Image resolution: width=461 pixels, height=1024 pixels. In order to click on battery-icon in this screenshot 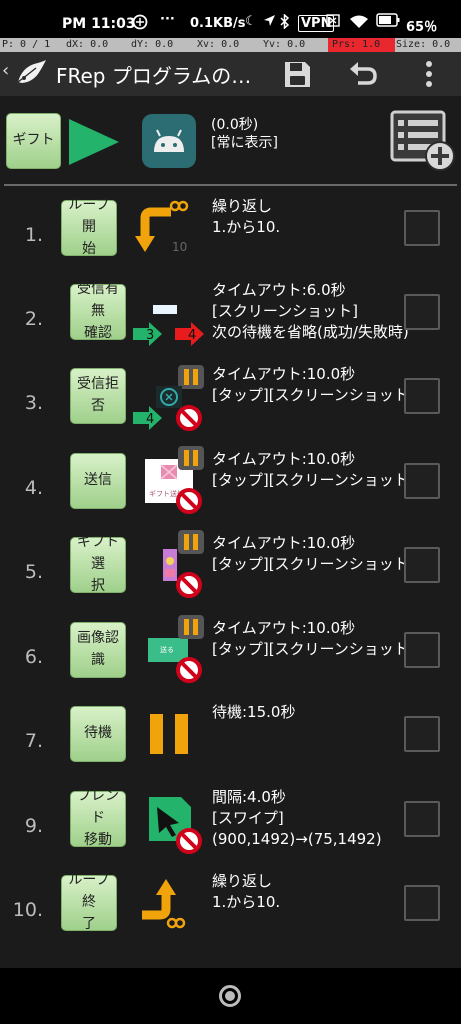, I will do `click(388, 22)`.